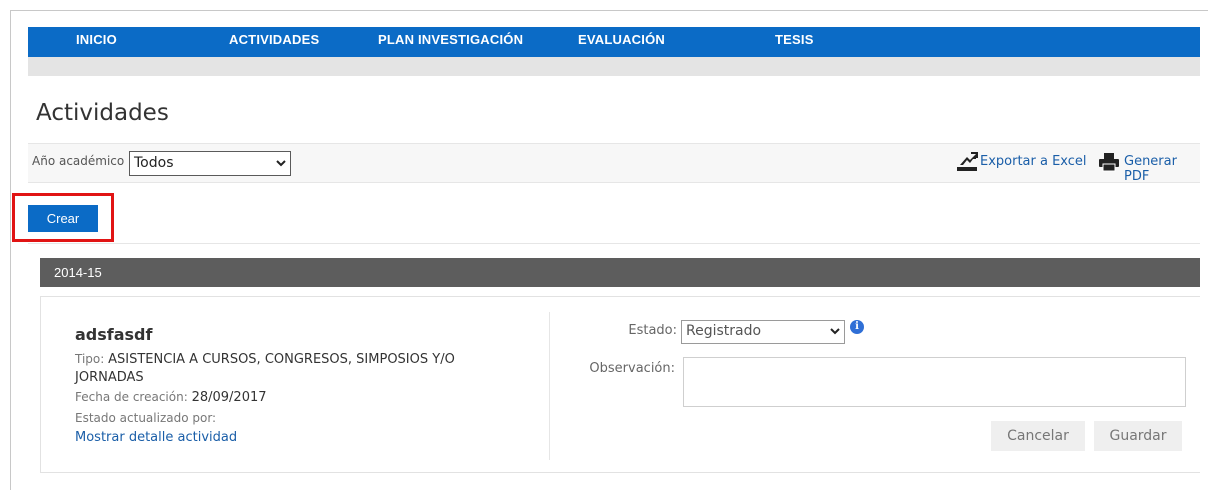 The height and width of the screenshot is (490, 1208). I want to click on section-divider, so click(614, 243).